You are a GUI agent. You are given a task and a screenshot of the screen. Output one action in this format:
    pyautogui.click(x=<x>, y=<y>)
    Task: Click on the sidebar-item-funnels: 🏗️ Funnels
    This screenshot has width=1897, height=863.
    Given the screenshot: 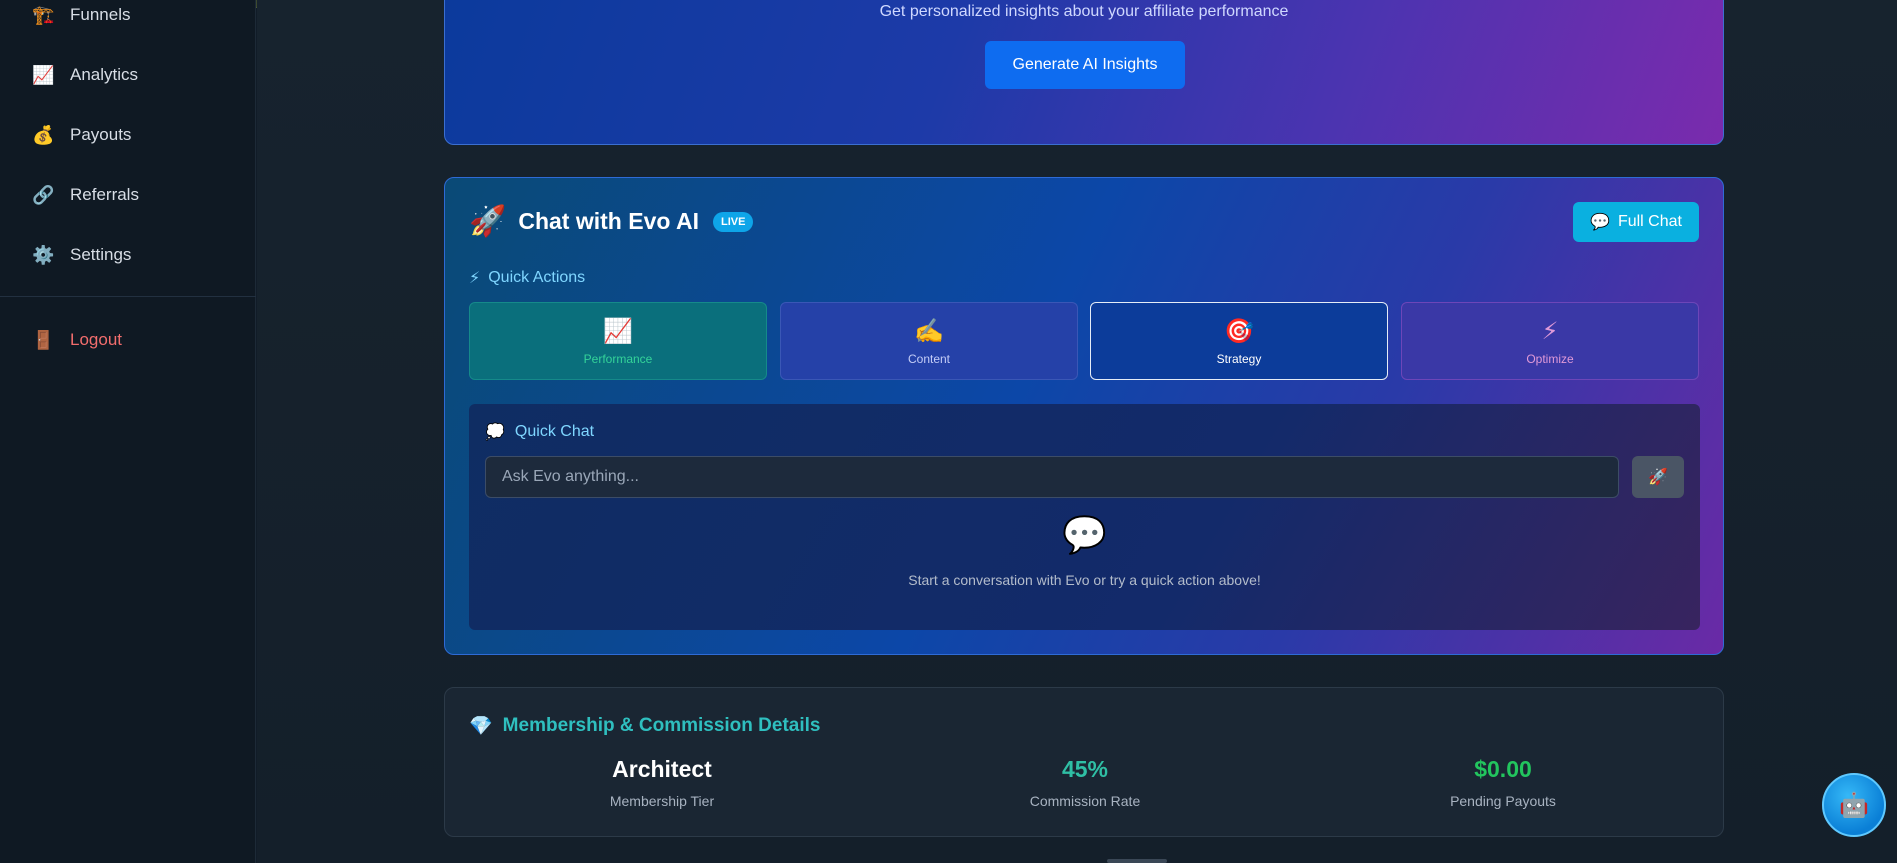 What is the action you would take?
    pyautogui.click(x=81, y=15)
    